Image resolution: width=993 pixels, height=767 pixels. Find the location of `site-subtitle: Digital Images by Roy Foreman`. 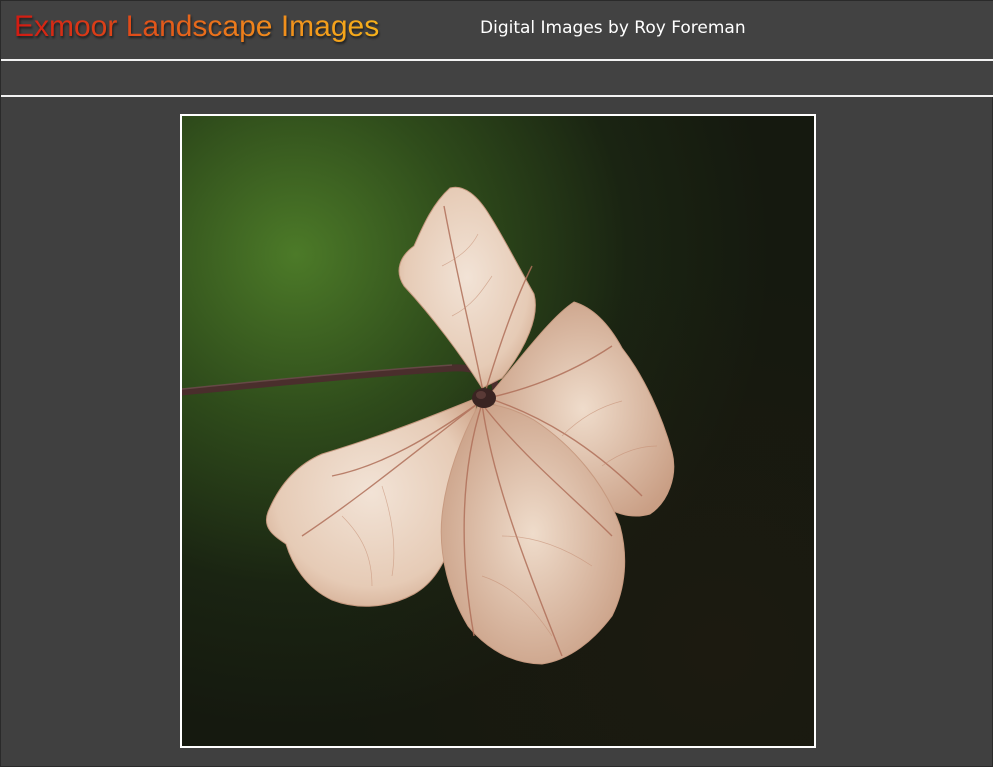

site-subtitle: Digital Images by Roy Foreman is located at coordinates (613, 28).